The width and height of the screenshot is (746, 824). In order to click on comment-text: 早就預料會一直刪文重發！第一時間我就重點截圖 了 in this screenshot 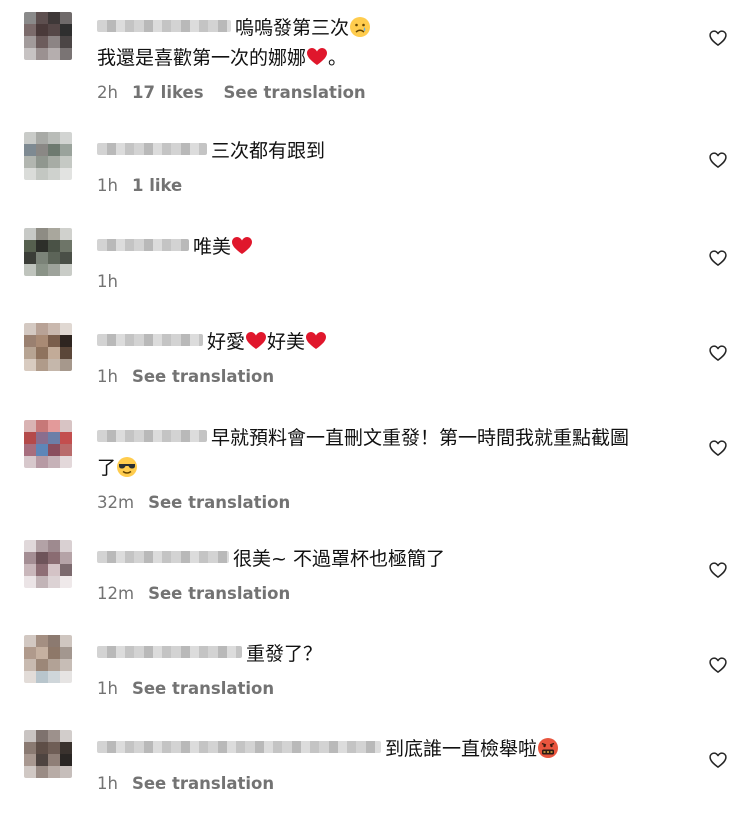, I will do `click(363, 453)`.